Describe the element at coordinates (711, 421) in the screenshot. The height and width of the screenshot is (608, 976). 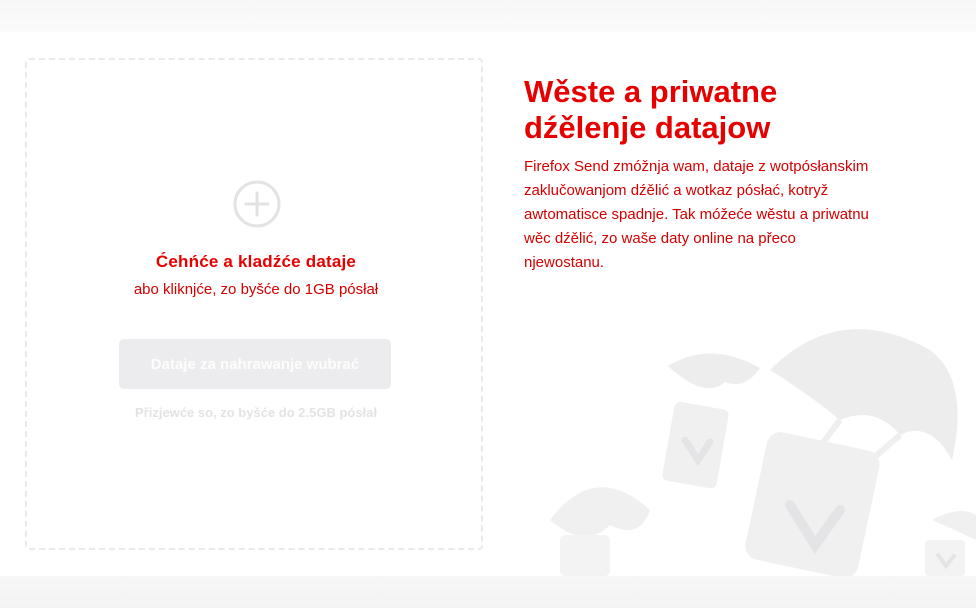
I see `medium-parachute-icon` at that location.